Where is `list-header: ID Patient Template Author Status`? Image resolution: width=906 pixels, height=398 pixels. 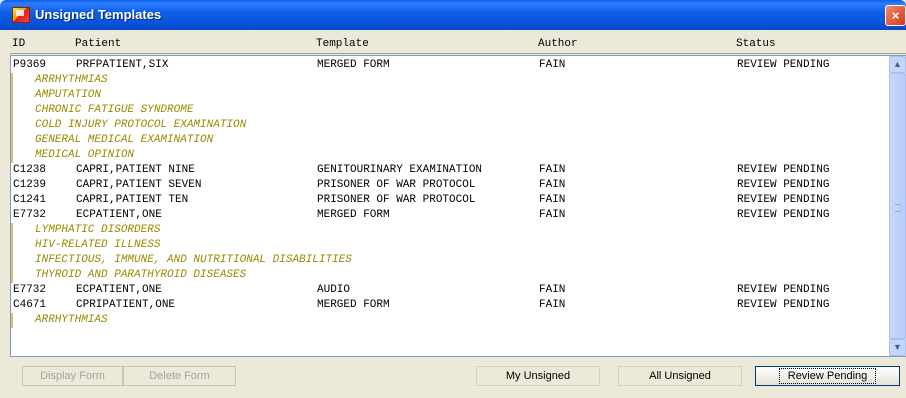 list-header: ID Patient Template Author Status is located at coordinates (458, 44).